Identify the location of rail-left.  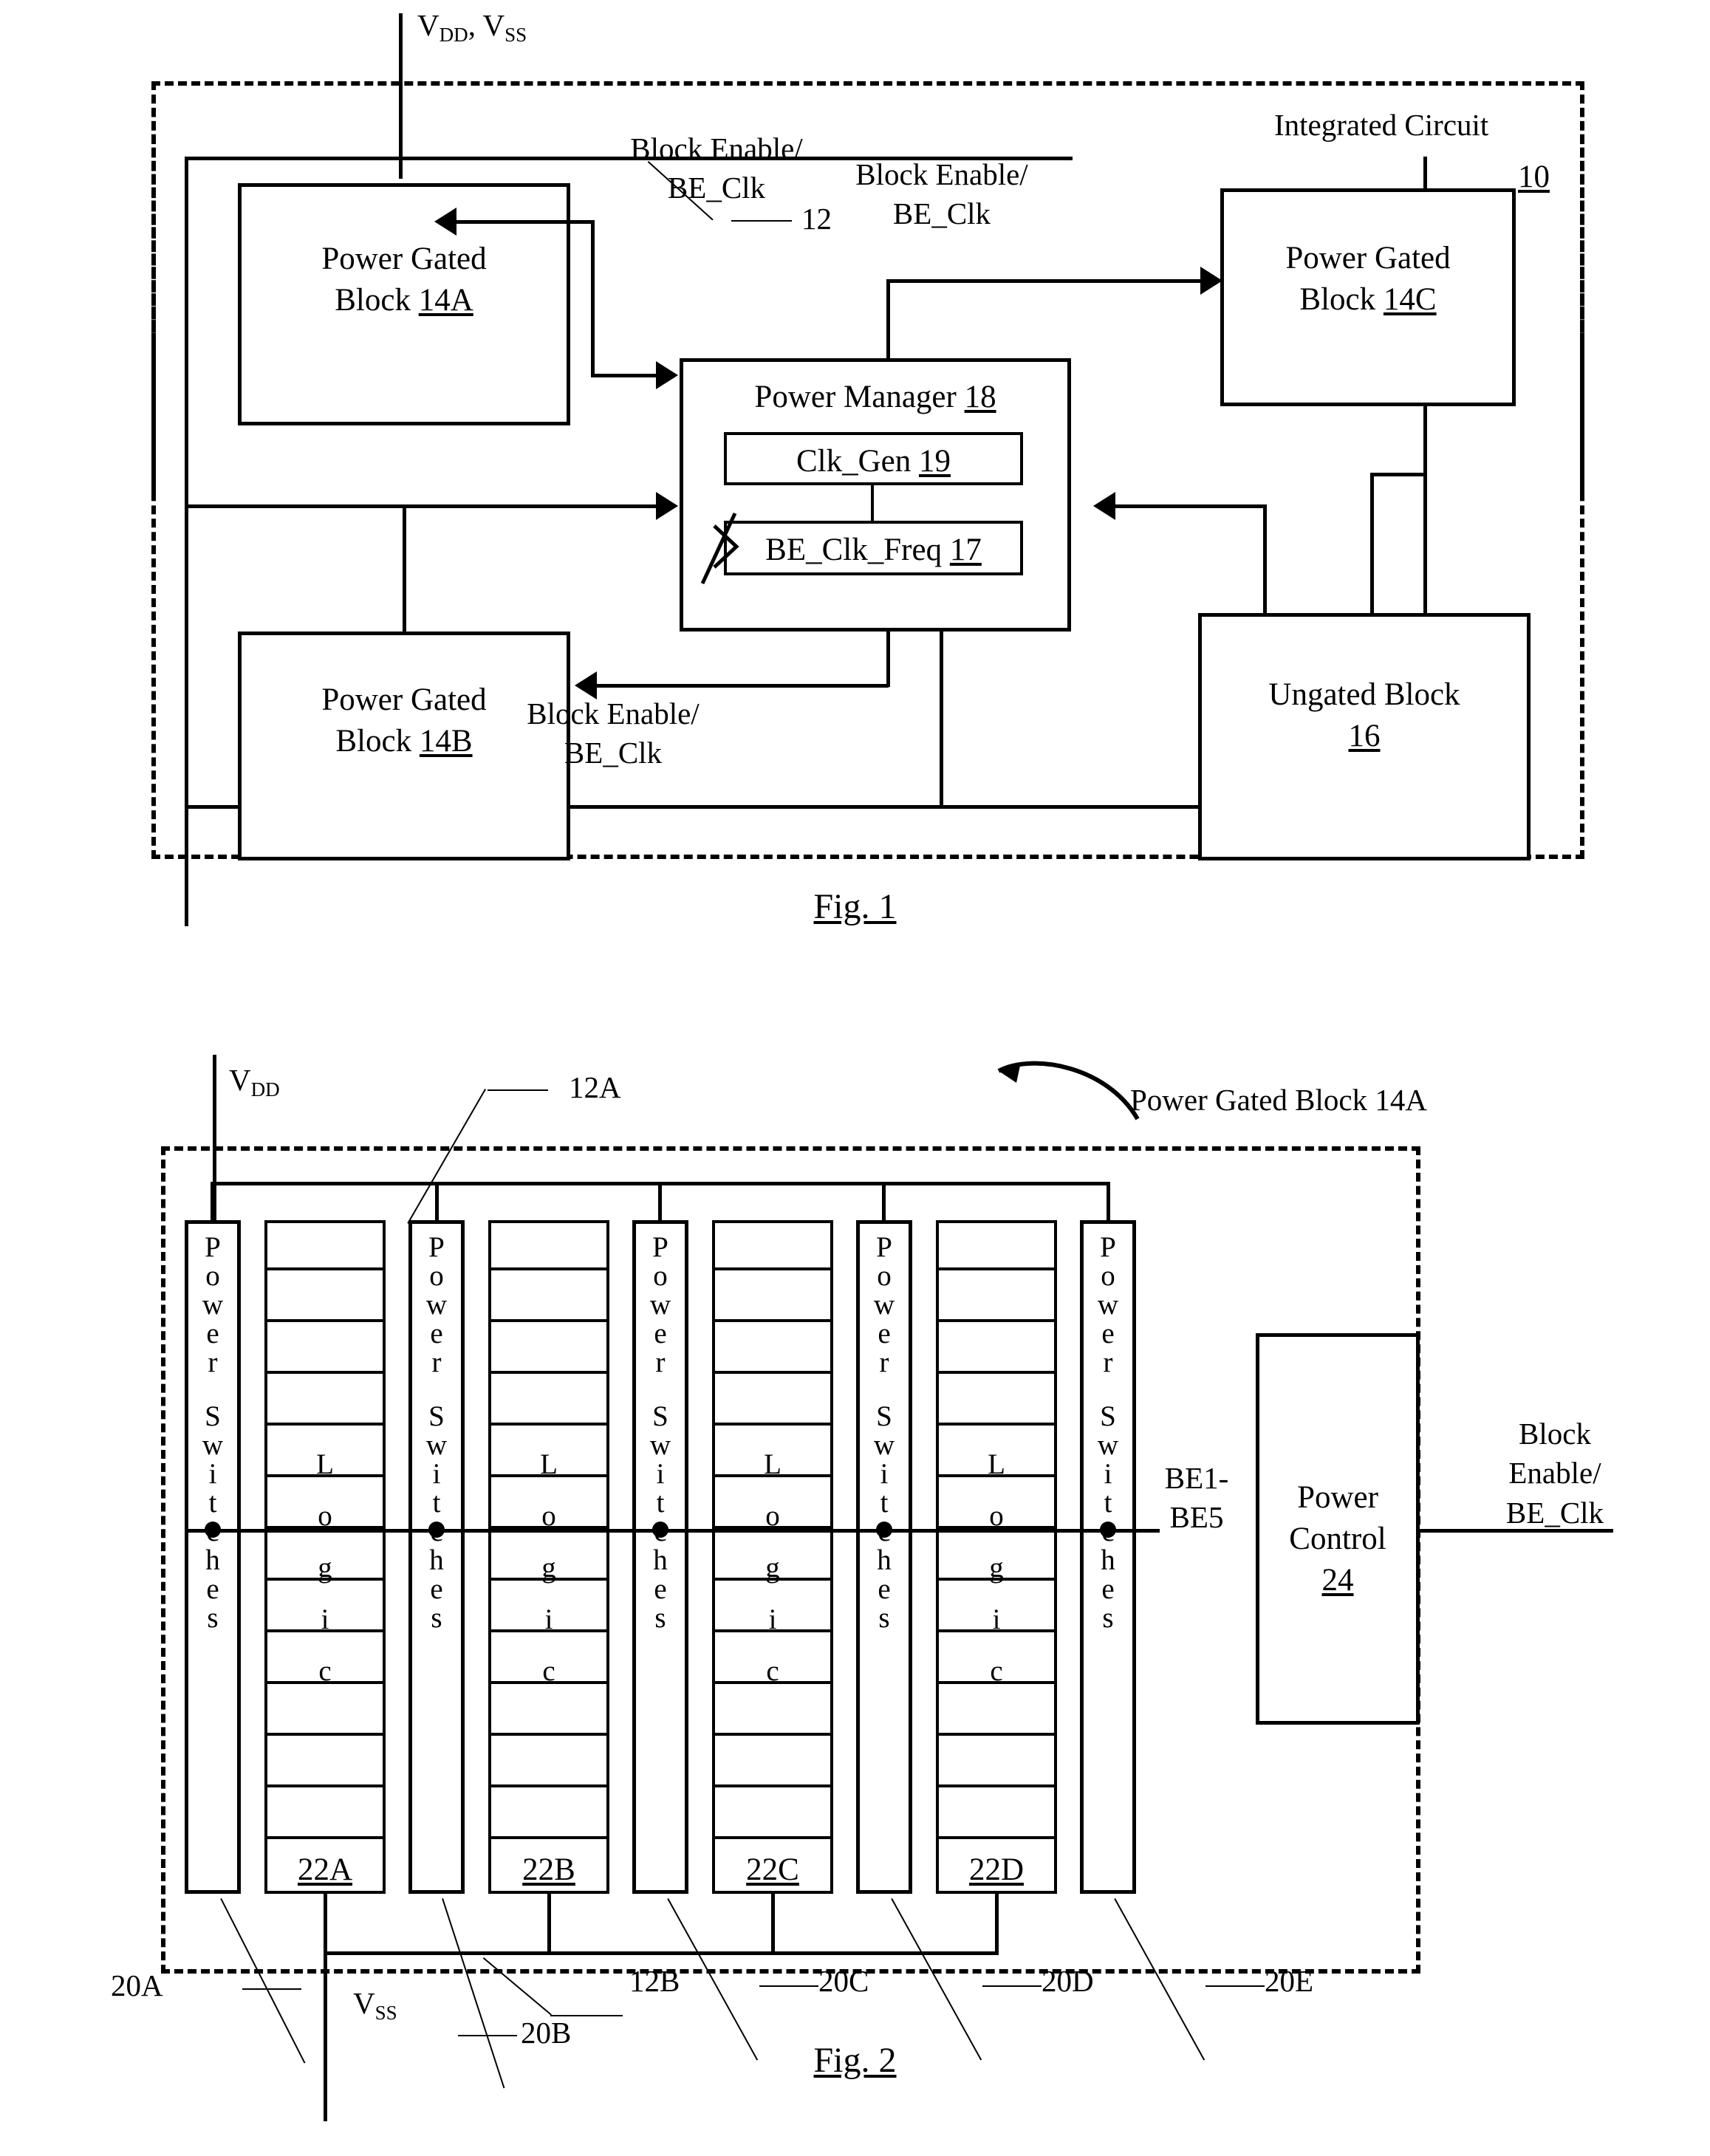
(186, 541).